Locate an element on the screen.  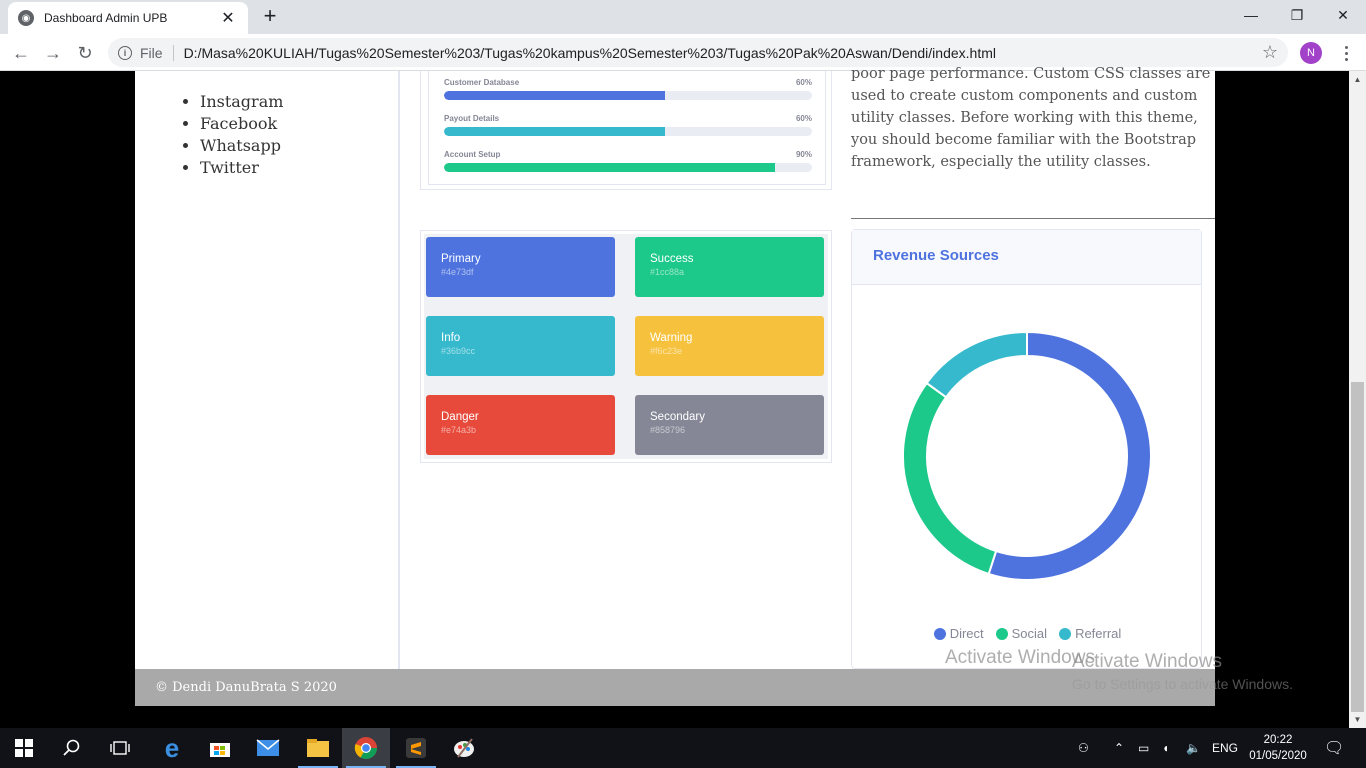
paint-app-icon is located at coordinates (464, 748).